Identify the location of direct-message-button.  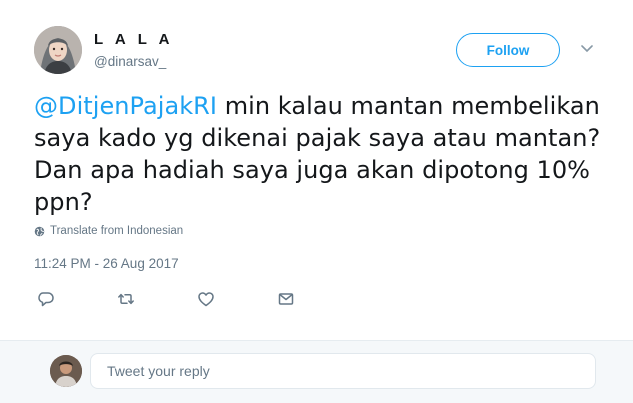
(286, 299).